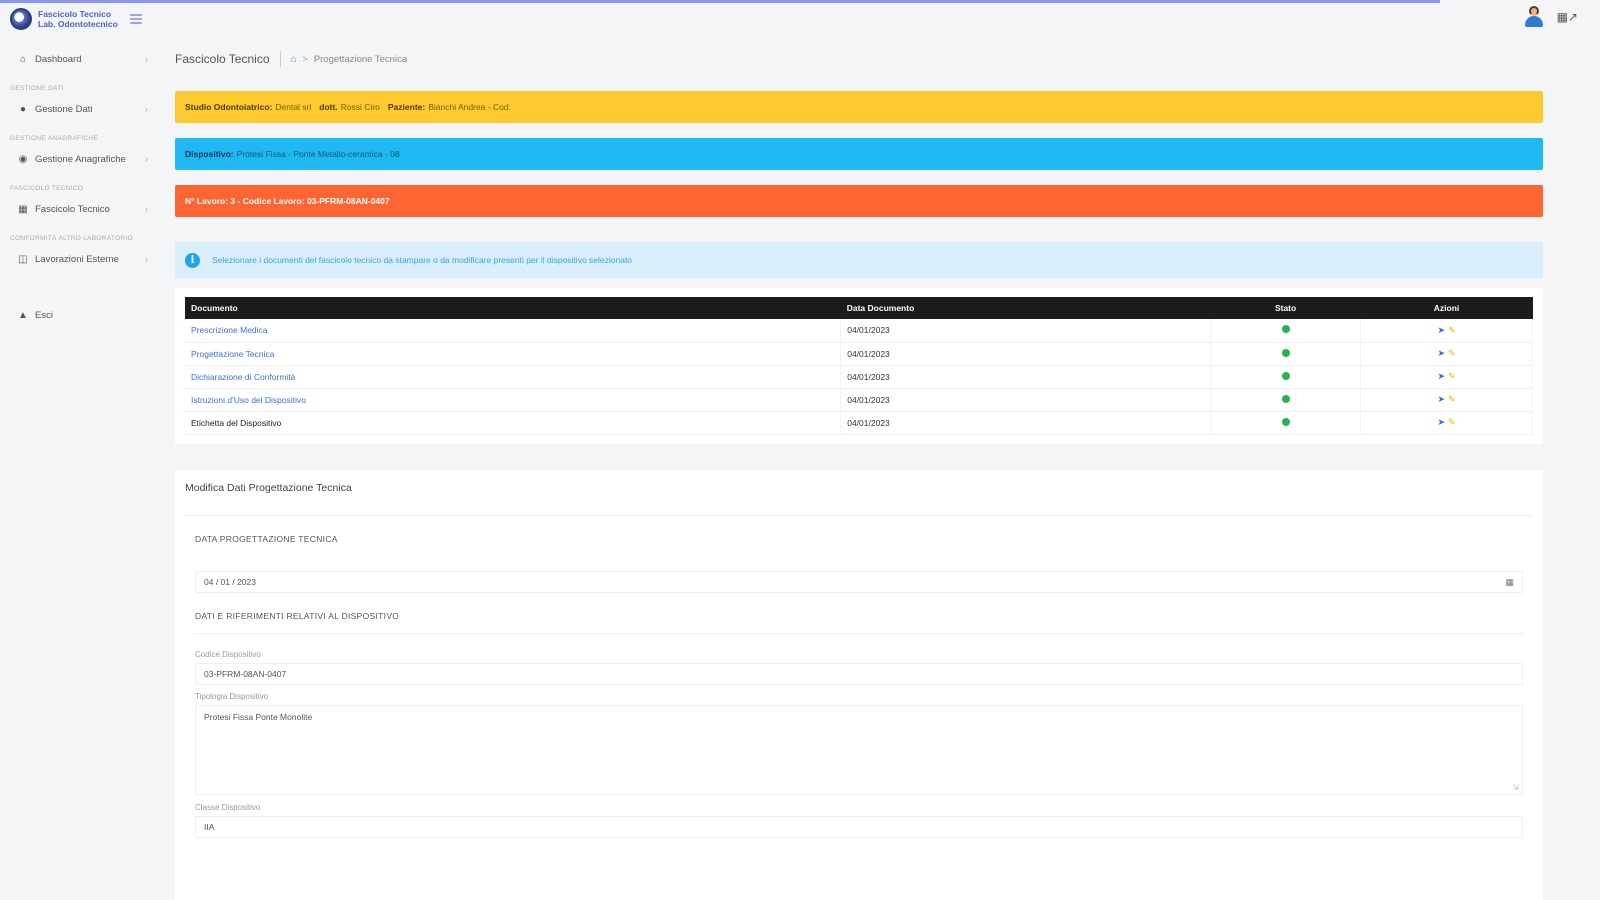 The image size is (1600, 900). I want to click on document-link: Dichiarazione di Conformità, so click(243, 377).